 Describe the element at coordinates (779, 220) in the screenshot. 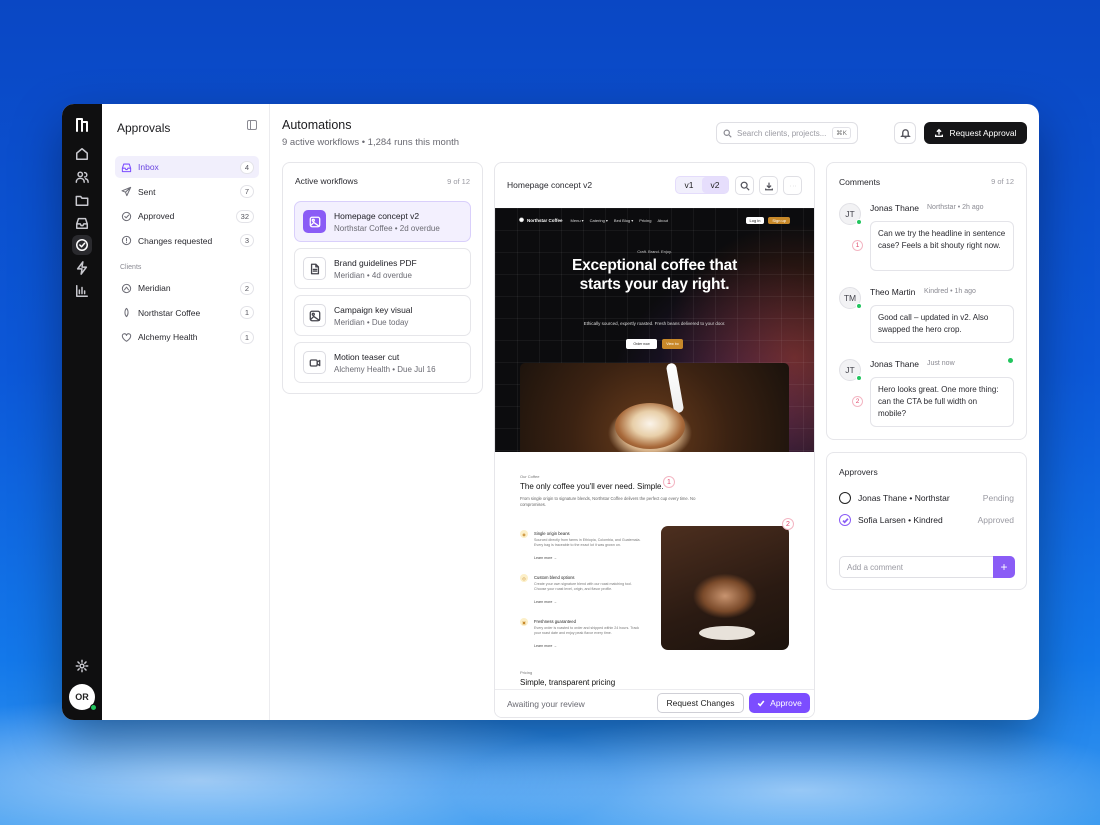

I see `site-signup-button: Sign up` at that location.